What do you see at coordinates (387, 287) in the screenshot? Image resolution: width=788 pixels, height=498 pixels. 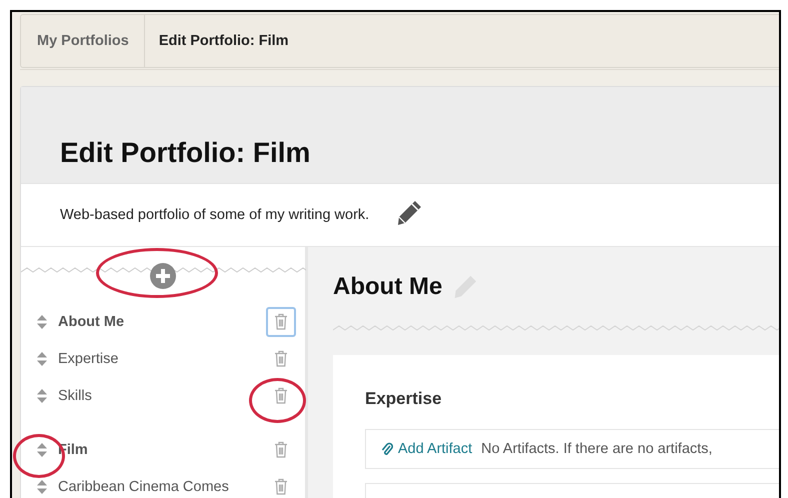 I see `page-heading: About Me` at bounding box center [387, 287].